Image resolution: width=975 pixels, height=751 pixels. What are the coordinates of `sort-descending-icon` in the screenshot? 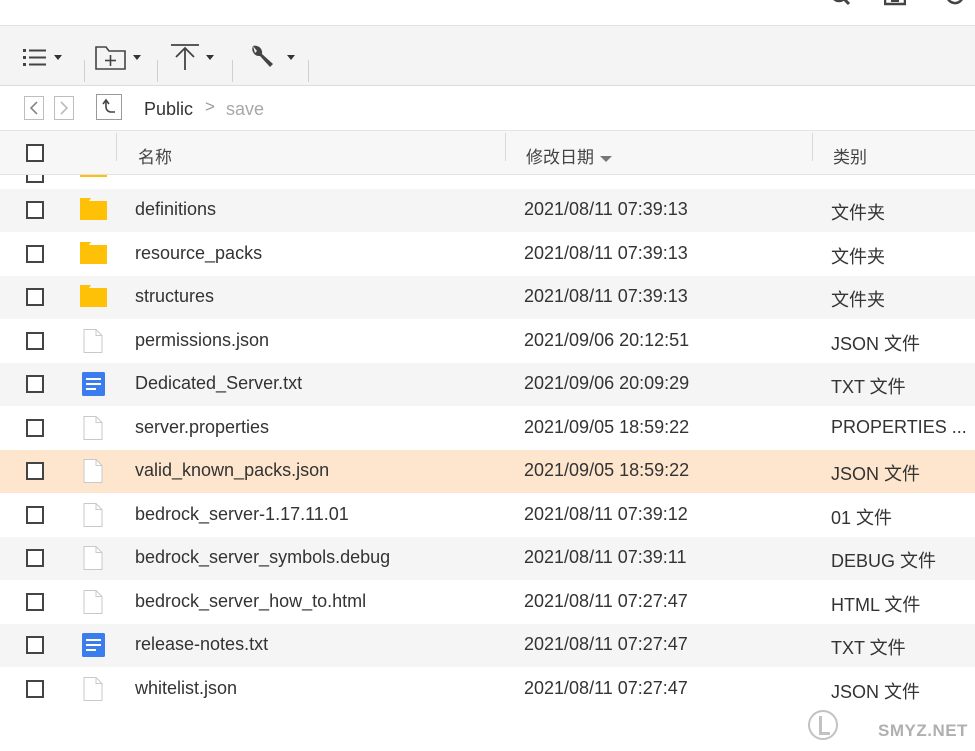 It's located at (606, 158).